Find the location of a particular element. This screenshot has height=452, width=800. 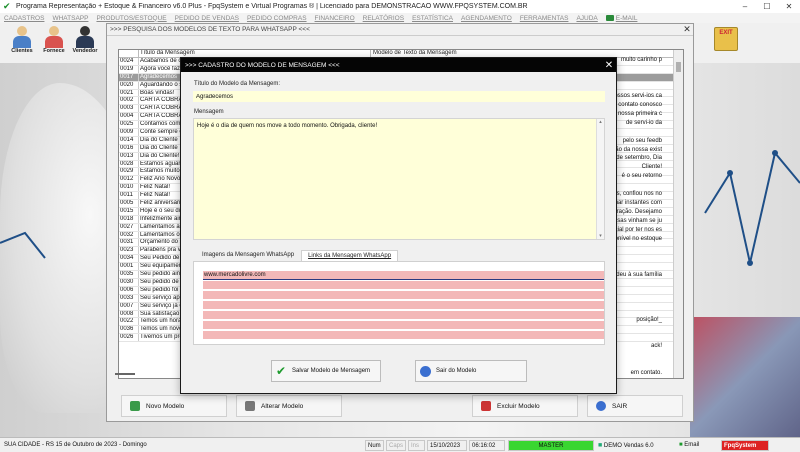

menu-estatistica: ESTATÍSTICA is located at coordinates (432, 18).